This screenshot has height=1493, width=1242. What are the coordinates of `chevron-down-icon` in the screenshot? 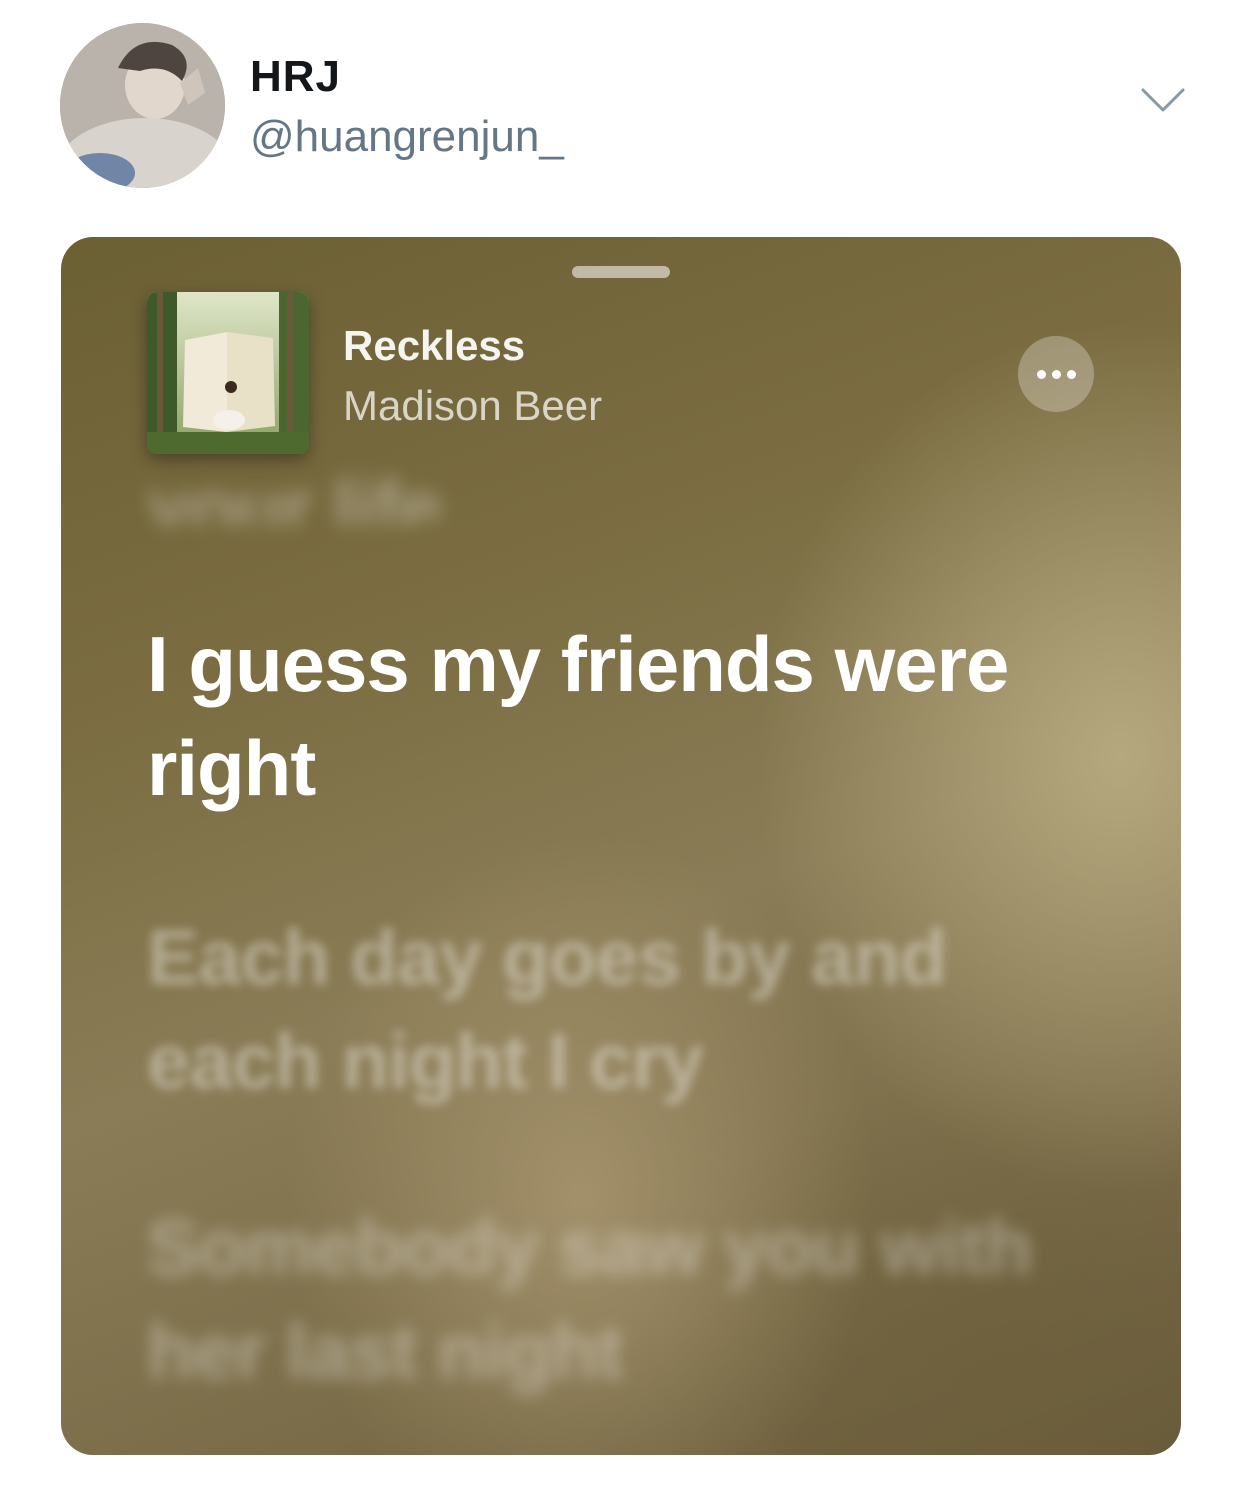 It's located at (1163, 100).